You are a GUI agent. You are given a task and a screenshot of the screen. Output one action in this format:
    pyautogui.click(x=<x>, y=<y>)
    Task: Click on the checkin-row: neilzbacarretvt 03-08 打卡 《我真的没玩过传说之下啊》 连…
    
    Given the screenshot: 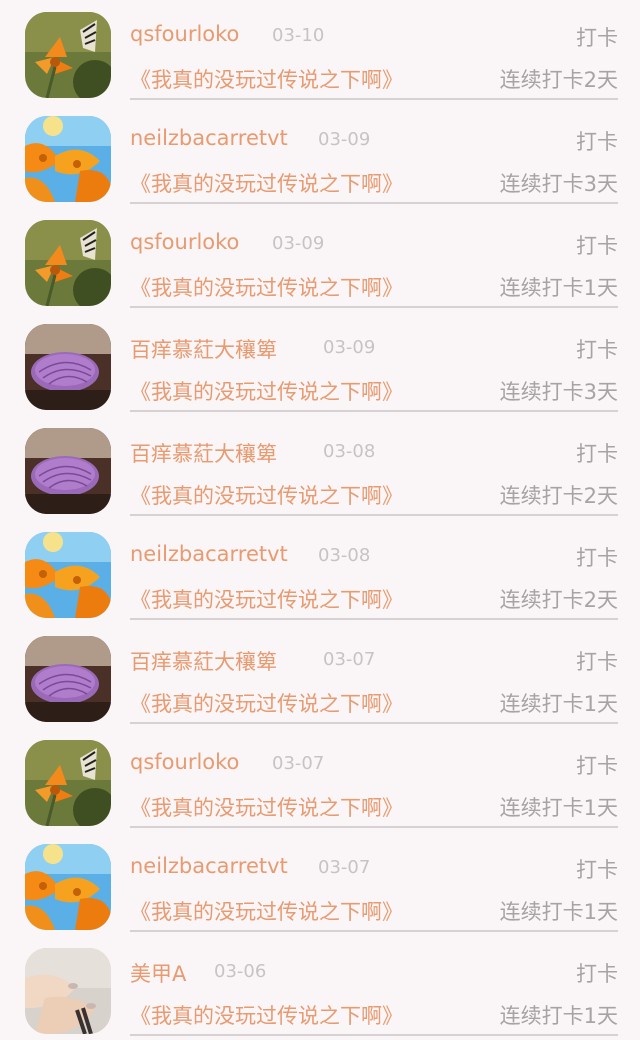 What is the action you would take?
    pyautogui.click(x=320, y=572)
    